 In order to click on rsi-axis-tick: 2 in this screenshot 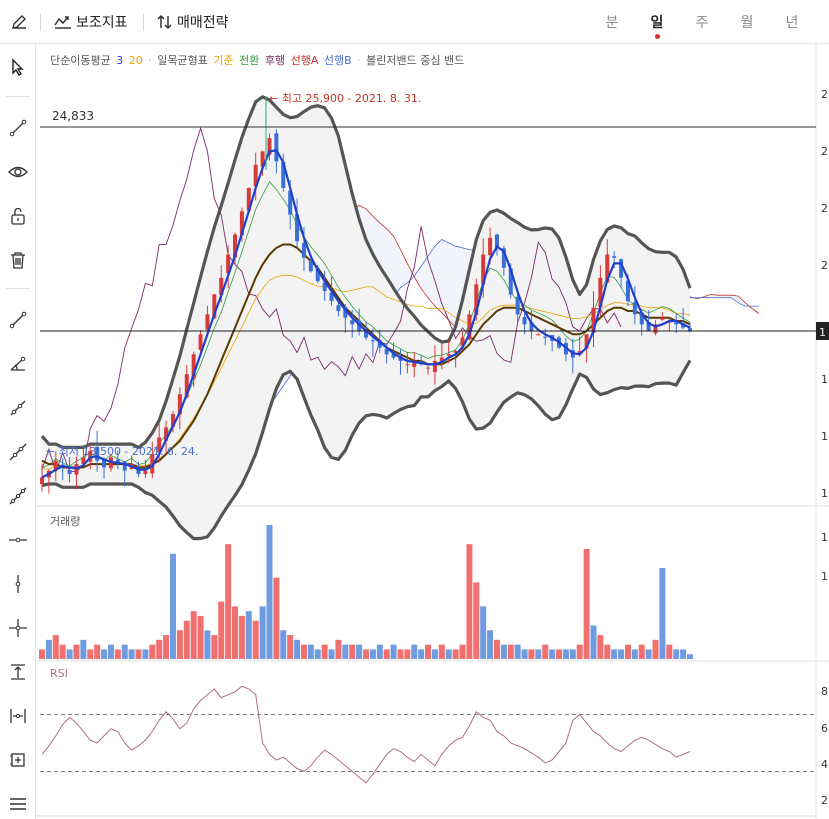, I will do `click(824, 800)`.